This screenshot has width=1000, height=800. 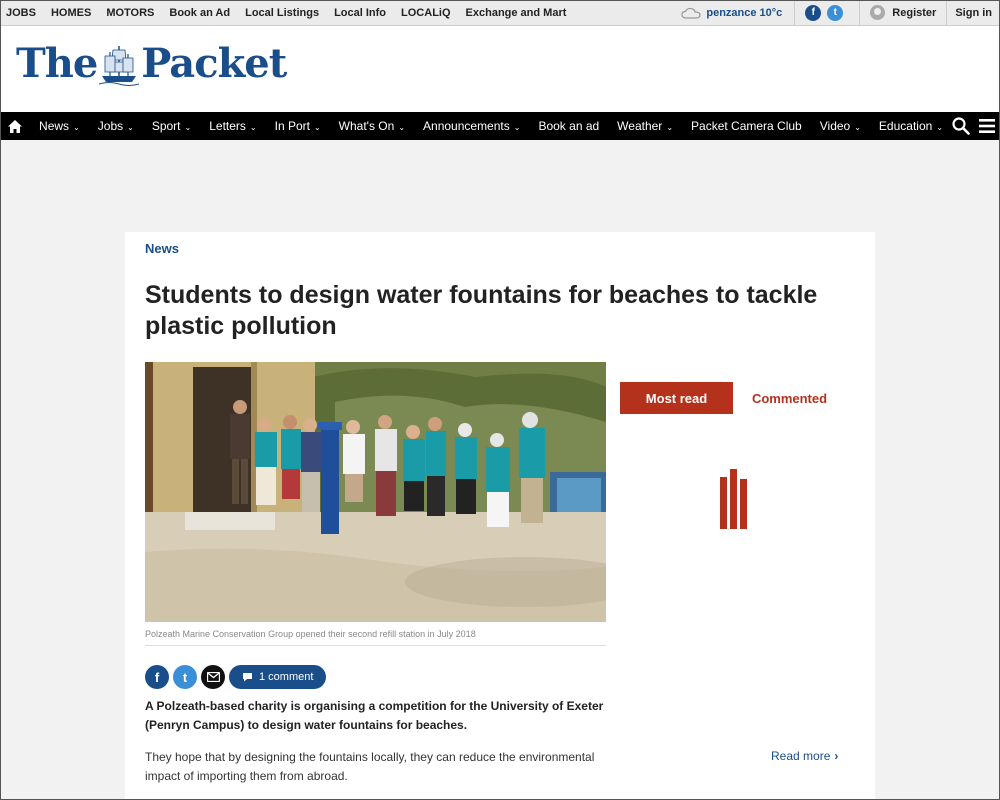 I want to click on facebook-icon: f, so click(x=813, y=12).